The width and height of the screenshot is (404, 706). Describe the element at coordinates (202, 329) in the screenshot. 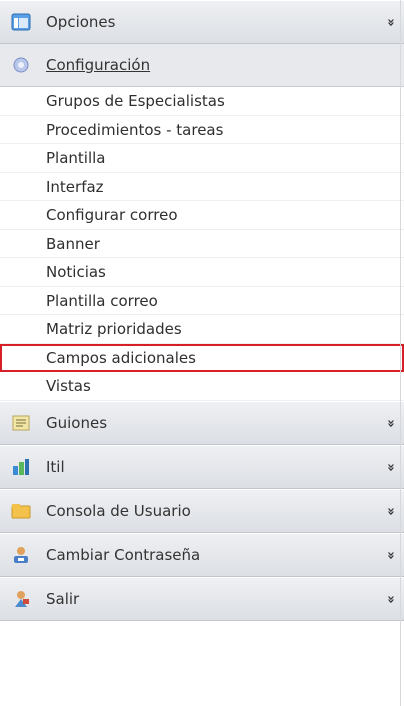

I see `submenu-item-matriz-prioridades: Matriz prioridades` at that location.